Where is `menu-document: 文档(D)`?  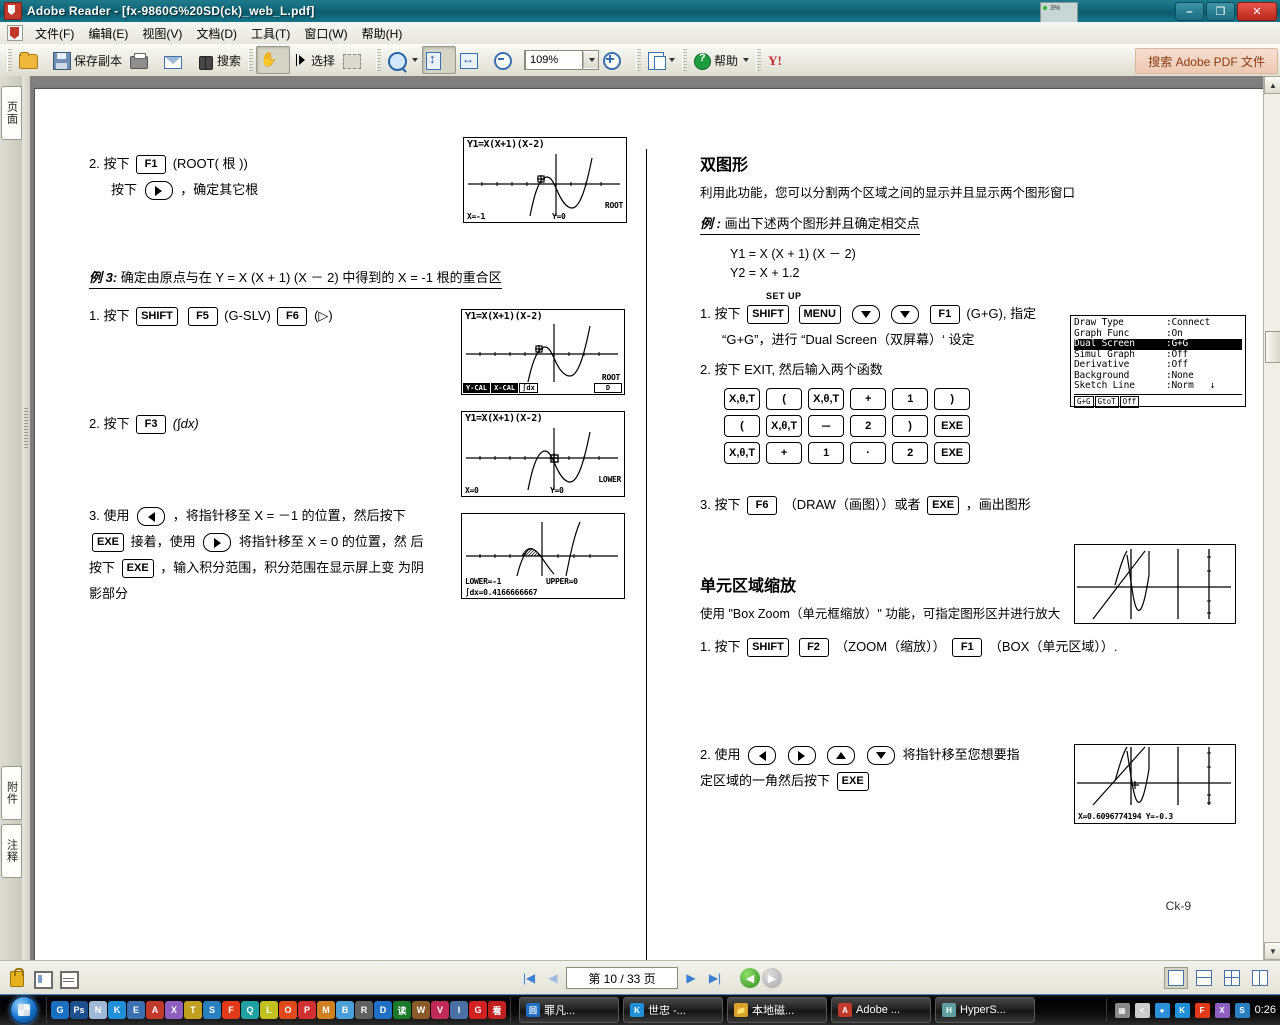 menu-document: 文档(D) is located at coordinates (216, 33).